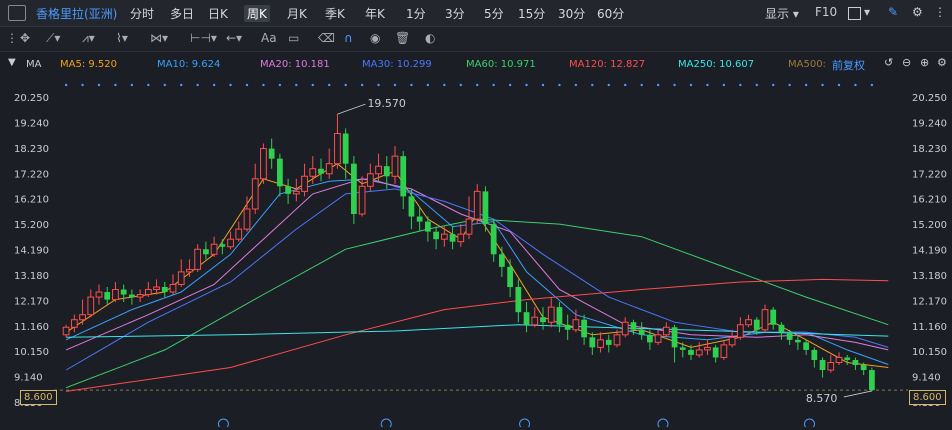 The height and width of the screenshot is (430, 952). What do you see at coordinates (455, 13) in the screenshot?
I see `tf-3min: 3分` at bounding box center [455, 13].